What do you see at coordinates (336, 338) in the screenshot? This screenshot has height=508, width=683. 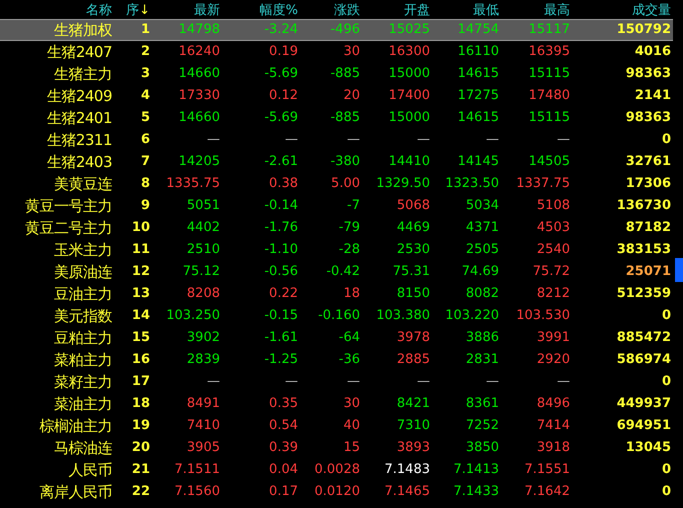 I see `quote-row: 豆粕主力 15 3902 -1.61 -64 3978 3886 3991 885472` at bounding box center [336, 338].